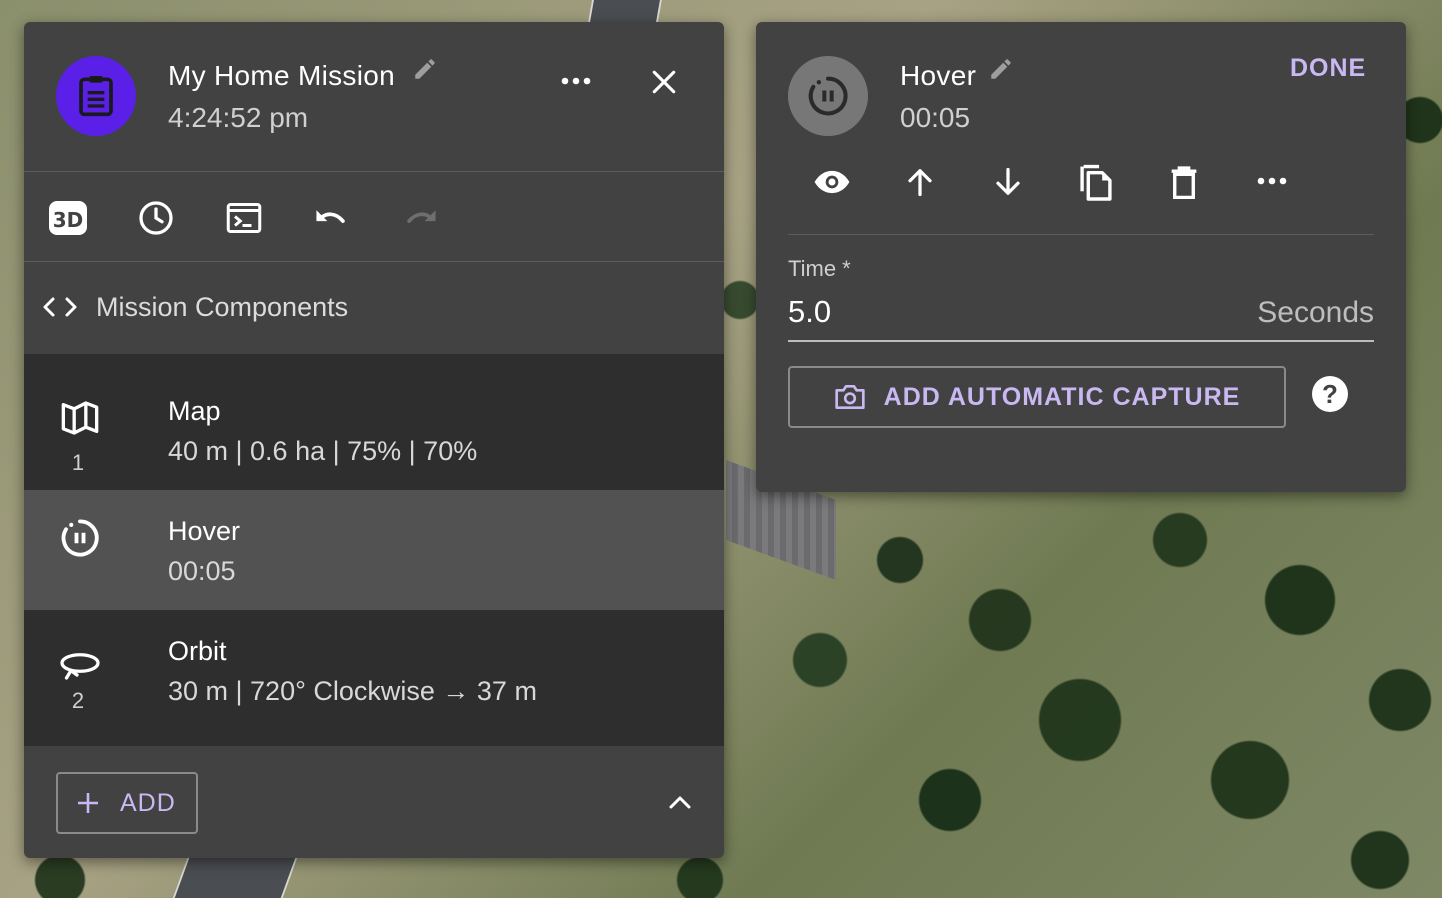  Describe the element at coordinates (935, 117) in the screenshot. I see `step-duration: 00:05` at that location.